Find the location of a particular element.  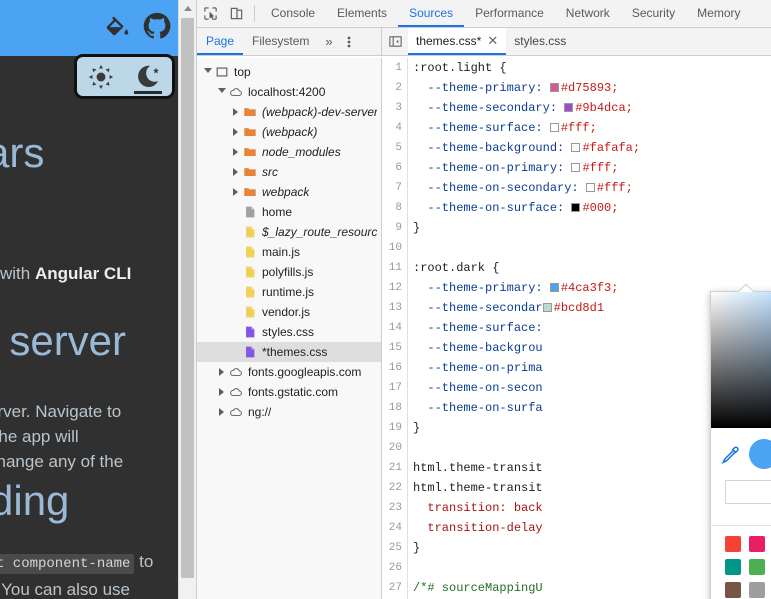

tree-item-fonts-gstatic-com: fonts.gstatic.com is located at coordinates (289, 392).